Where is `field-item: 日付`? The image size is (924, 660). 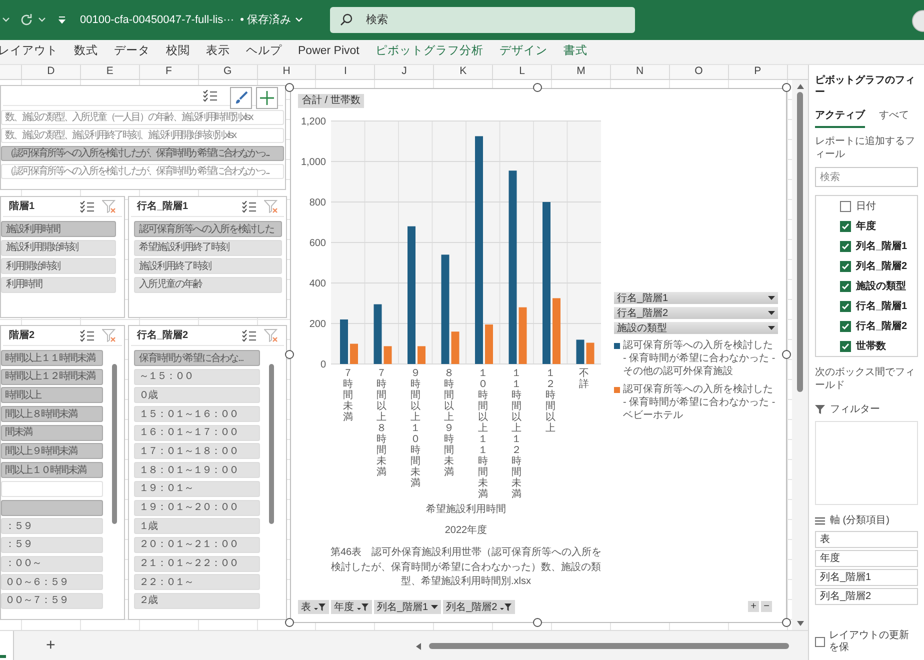 field-item: 日付 is located at coordinates (878, 206).